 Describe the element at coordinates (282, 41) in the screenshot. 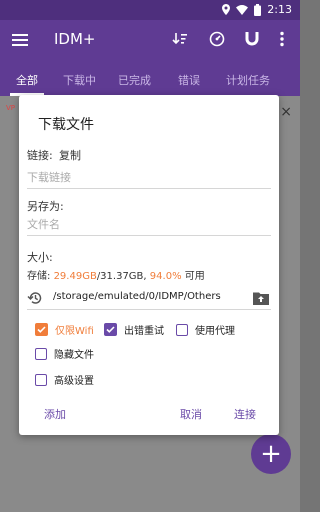

I see `more-icon` at that location.